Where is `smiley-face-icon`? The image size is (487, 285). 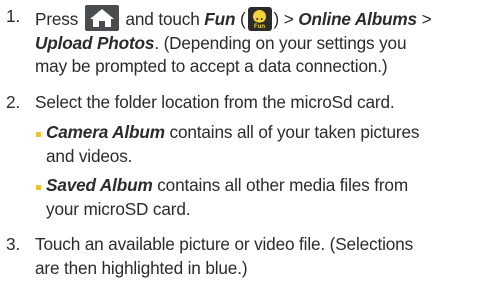
smiley-face-icon is located at coordinates (259, 17).